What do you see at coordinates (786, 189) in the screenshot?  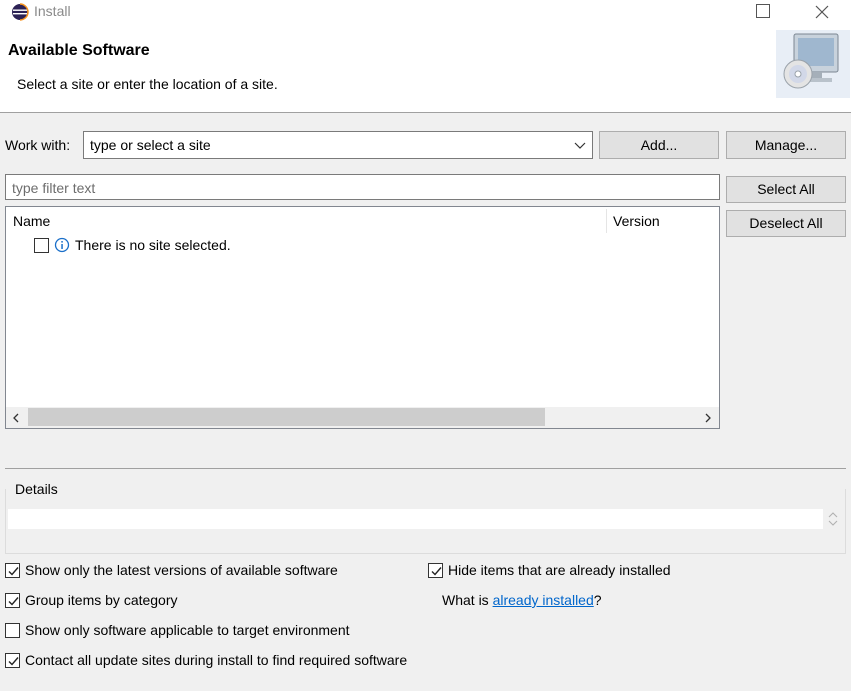 I see `select-all-button: Select All` at bounding box center [786, 189].